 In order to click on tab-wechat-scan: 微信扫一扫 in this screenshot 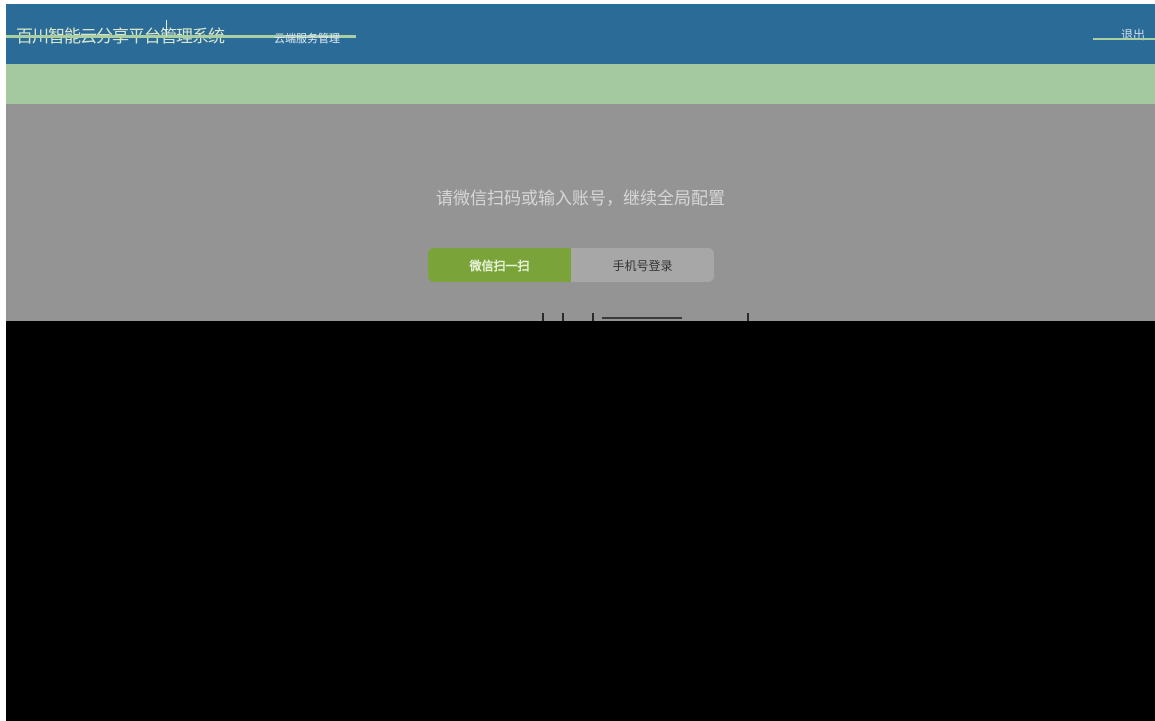, I will do `click(499, 265)`.